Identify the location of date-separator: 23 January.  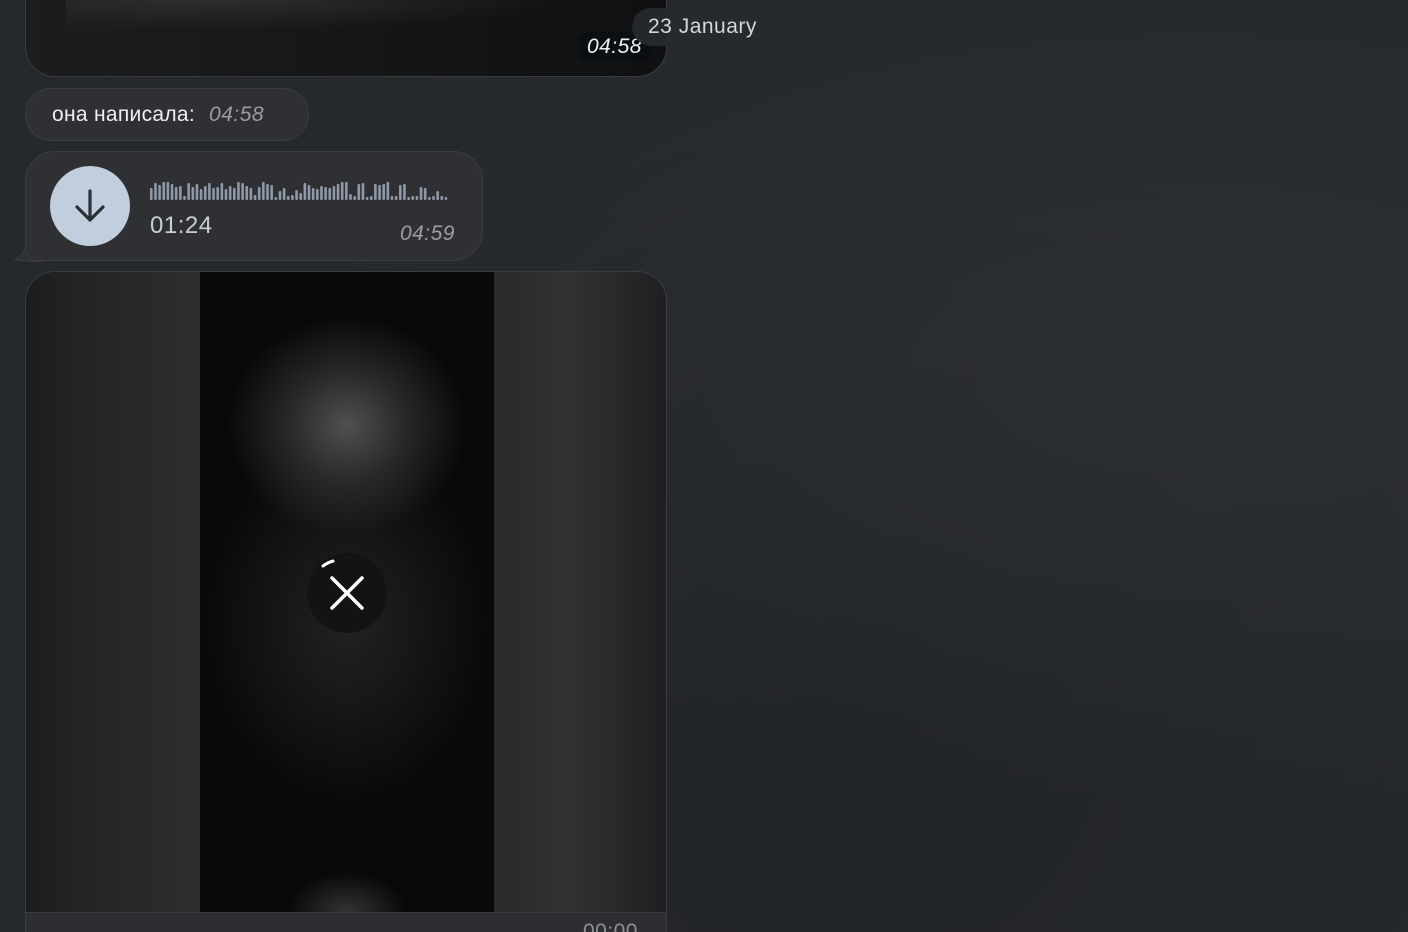
(702, 27).